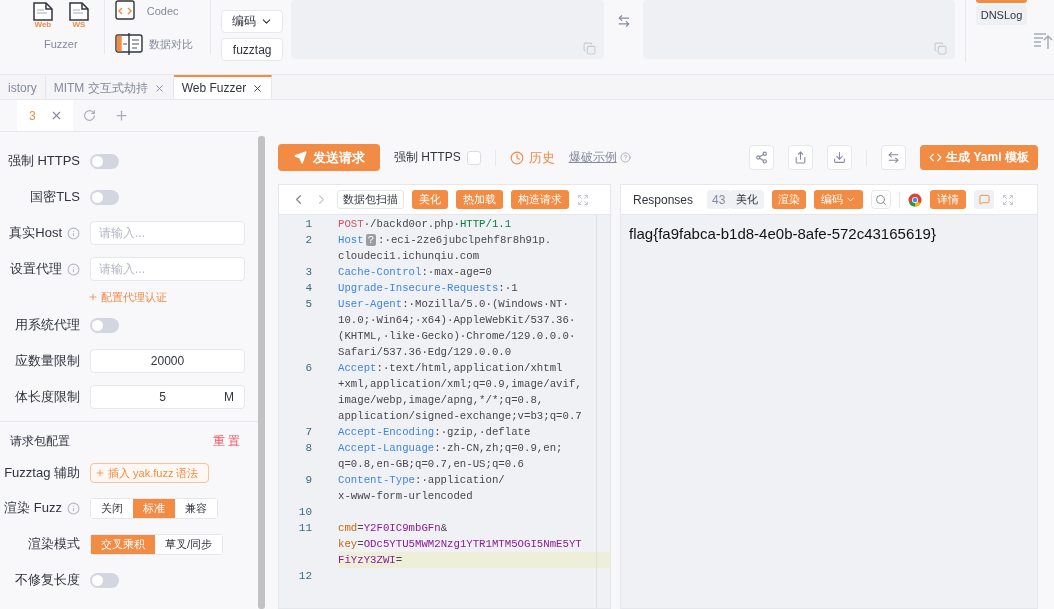 The height and width of the screenshot is (609, 1054). Describe the element at coordinates (532, 157) in the screenshot. I see `history-button: 历史` at that location.